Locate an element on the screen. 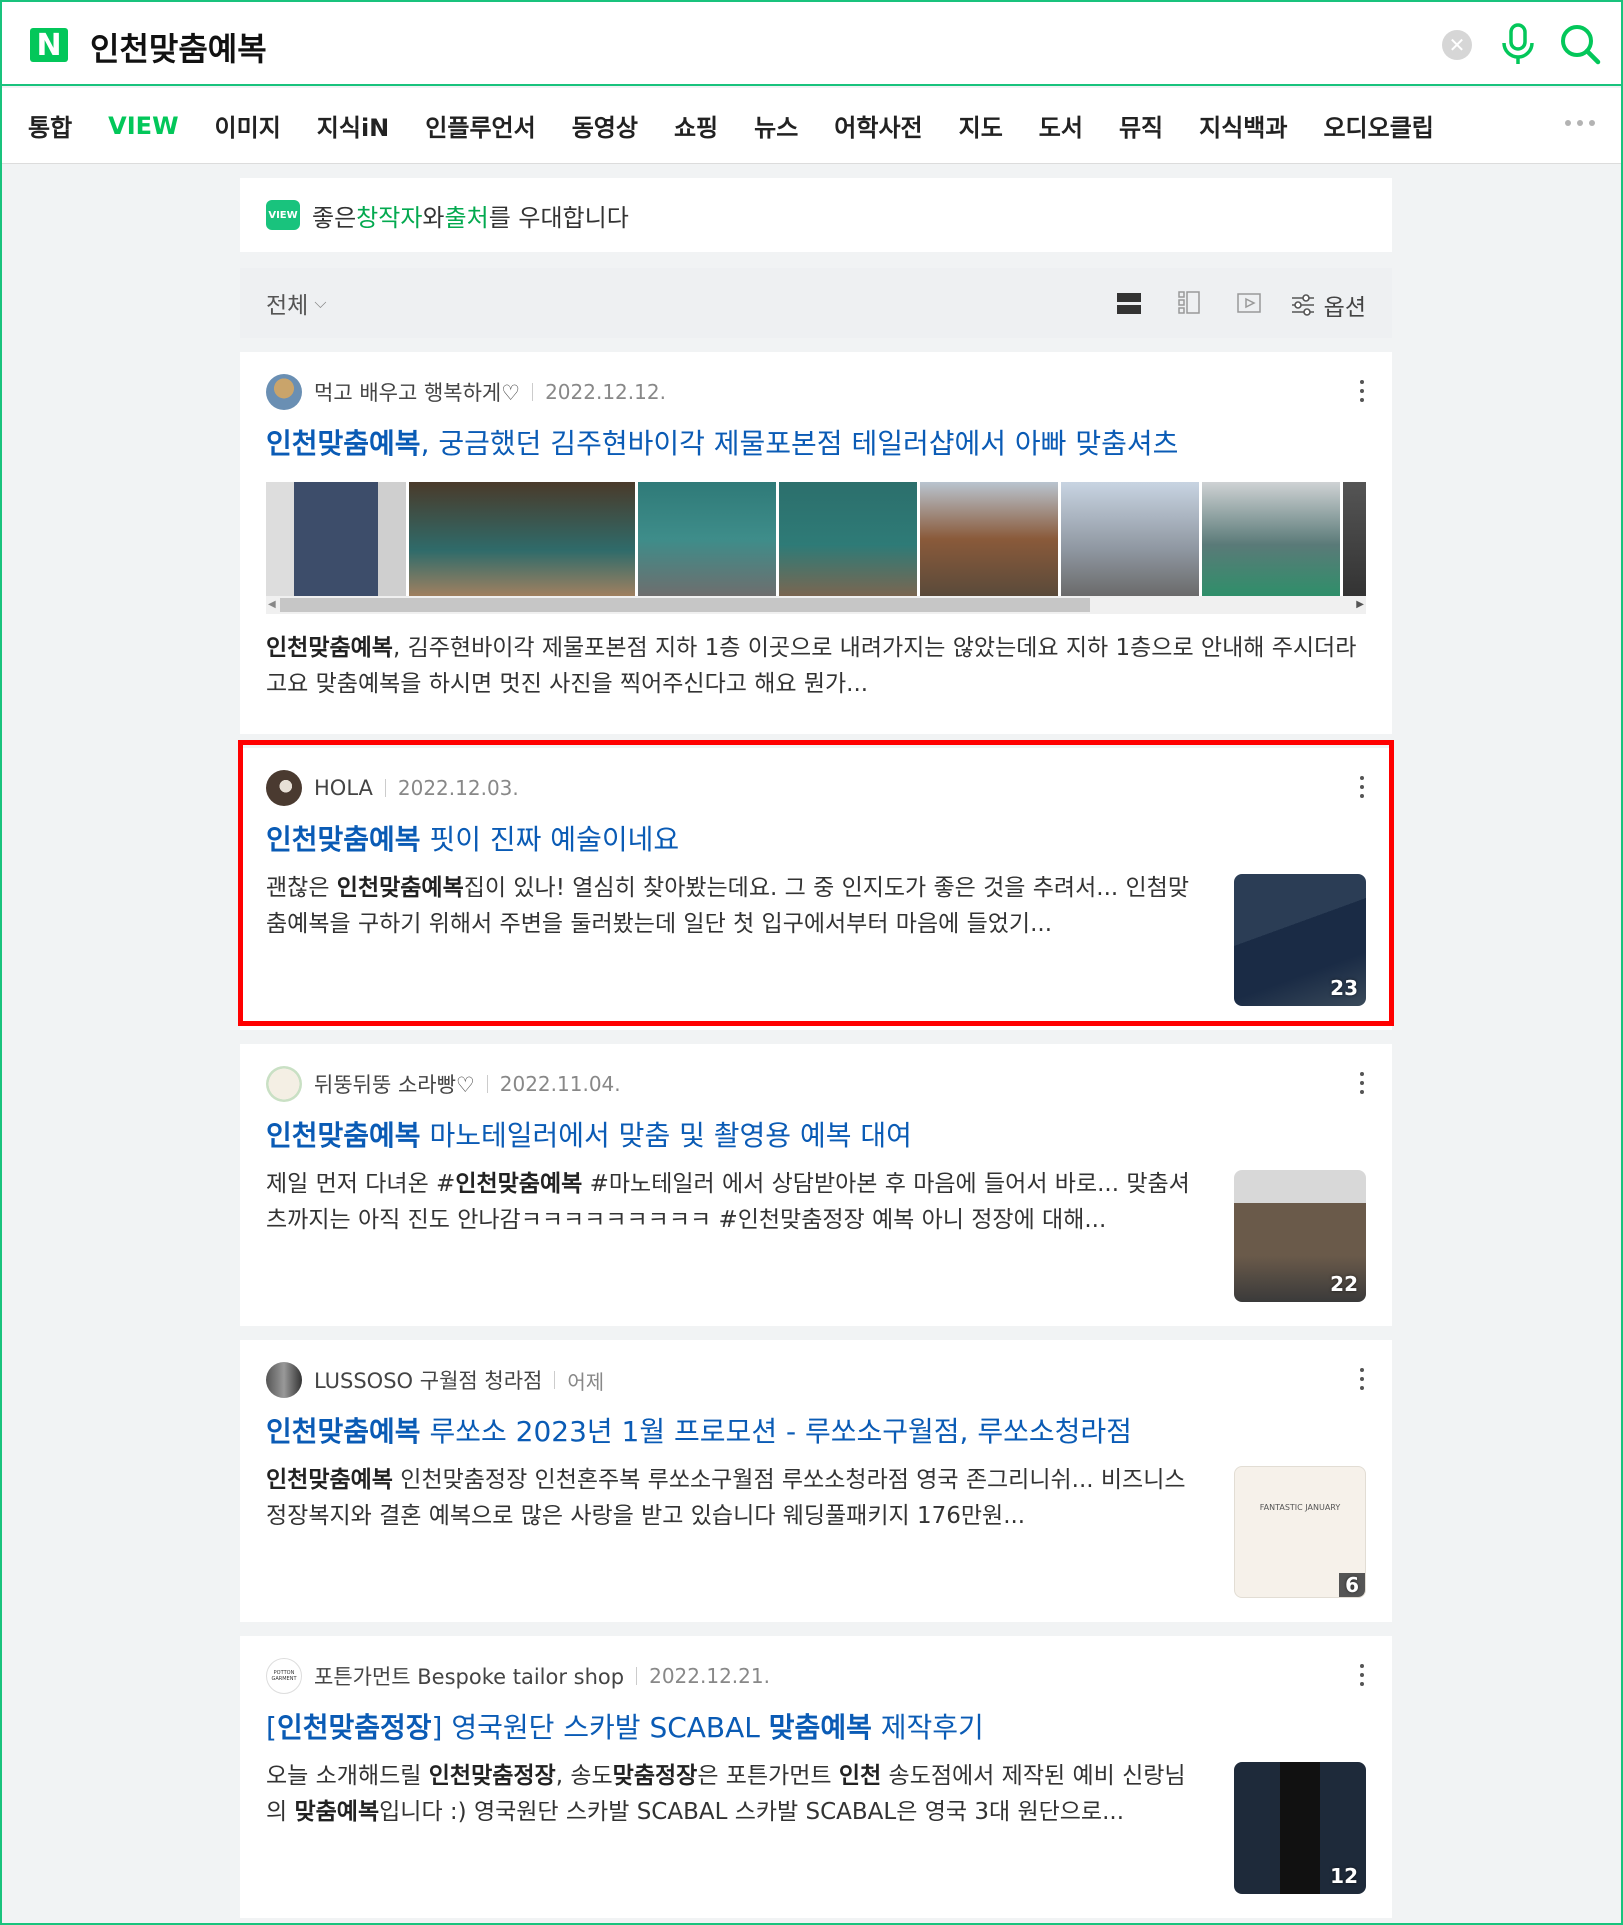 The width and height of the screenshot is (1623, 1925). result-title: 인천맞춤예복 핏이 진짜 예술이네요 is located at coordinates (816, 840).